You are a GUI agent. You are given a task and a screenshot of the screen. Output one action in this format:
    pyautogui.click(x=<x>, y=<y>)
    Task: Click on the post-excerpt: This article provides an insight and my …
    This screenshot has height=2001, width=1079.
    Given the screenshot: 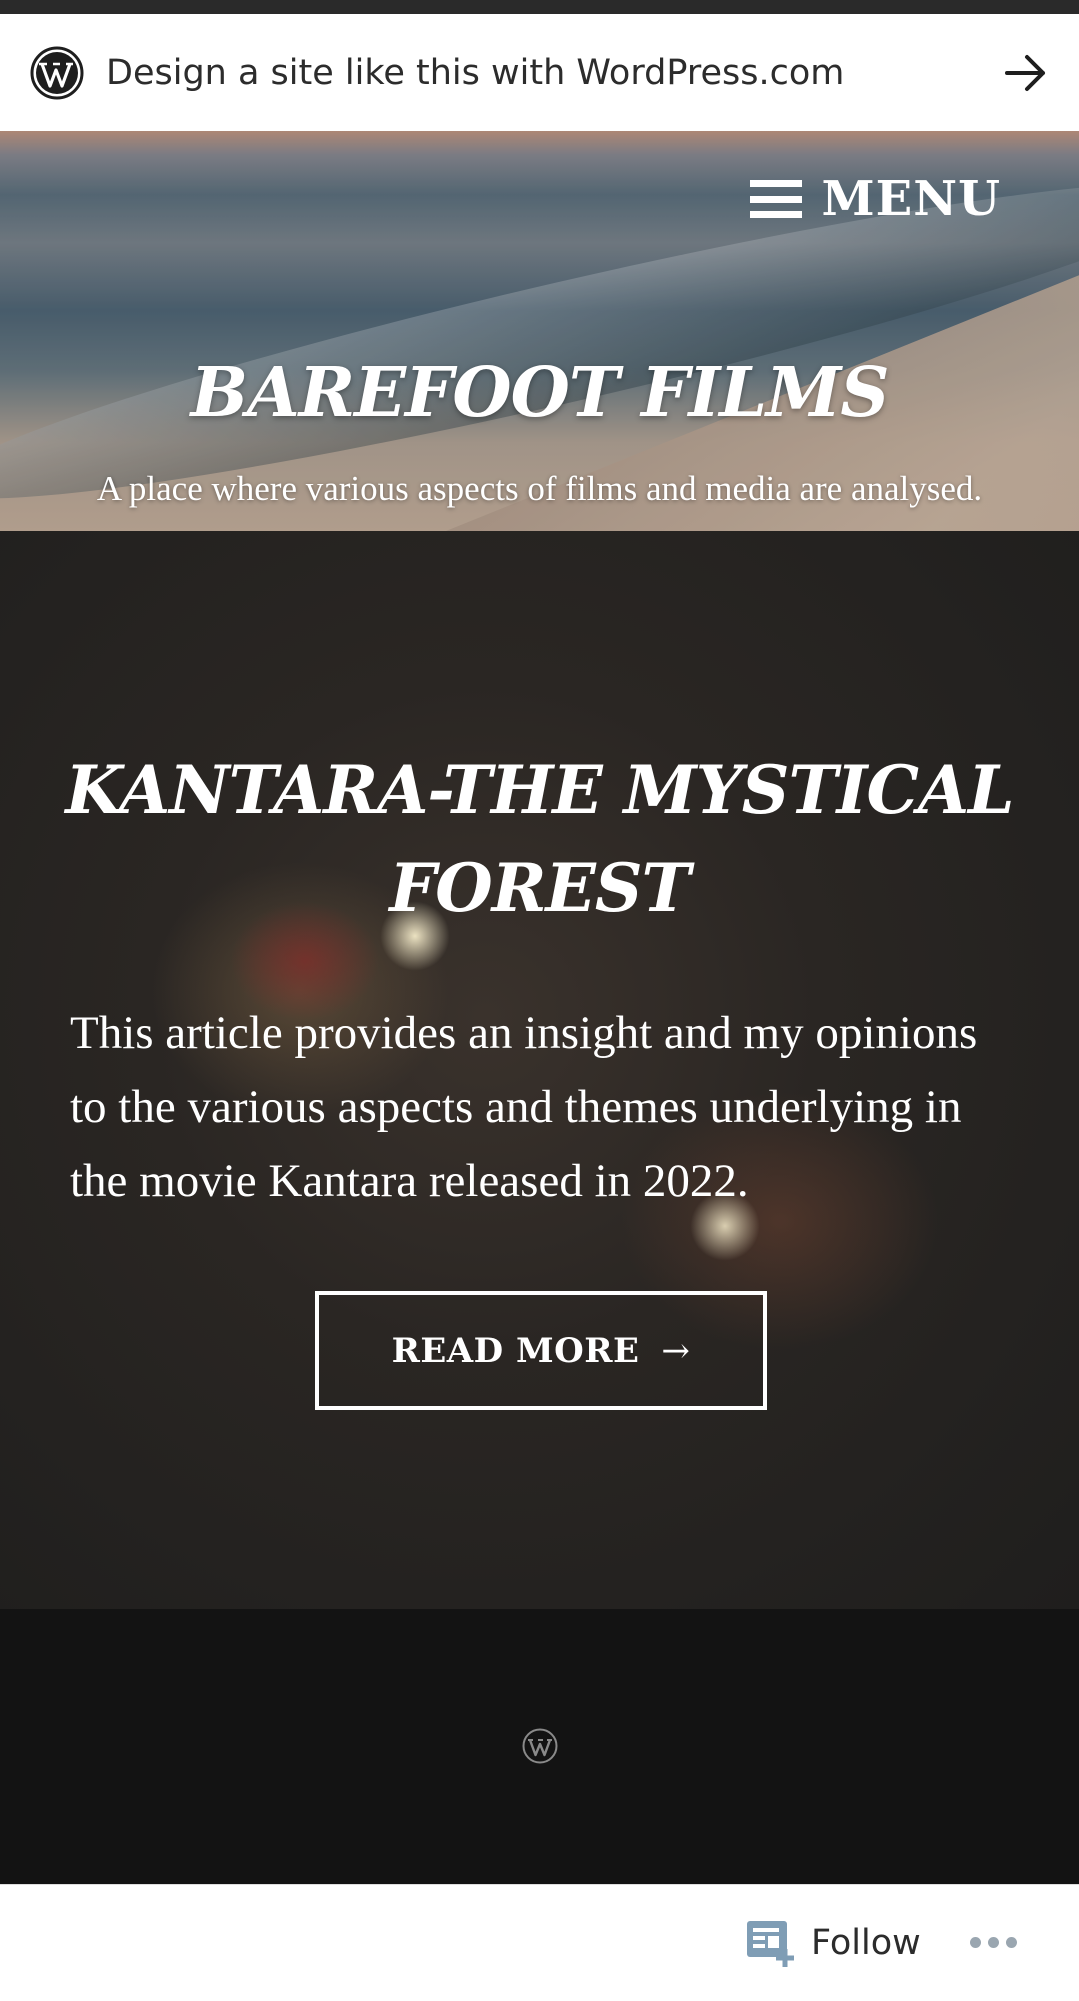 What is the action you would take?
    pyautogui.click(x=524, y=1107)
    